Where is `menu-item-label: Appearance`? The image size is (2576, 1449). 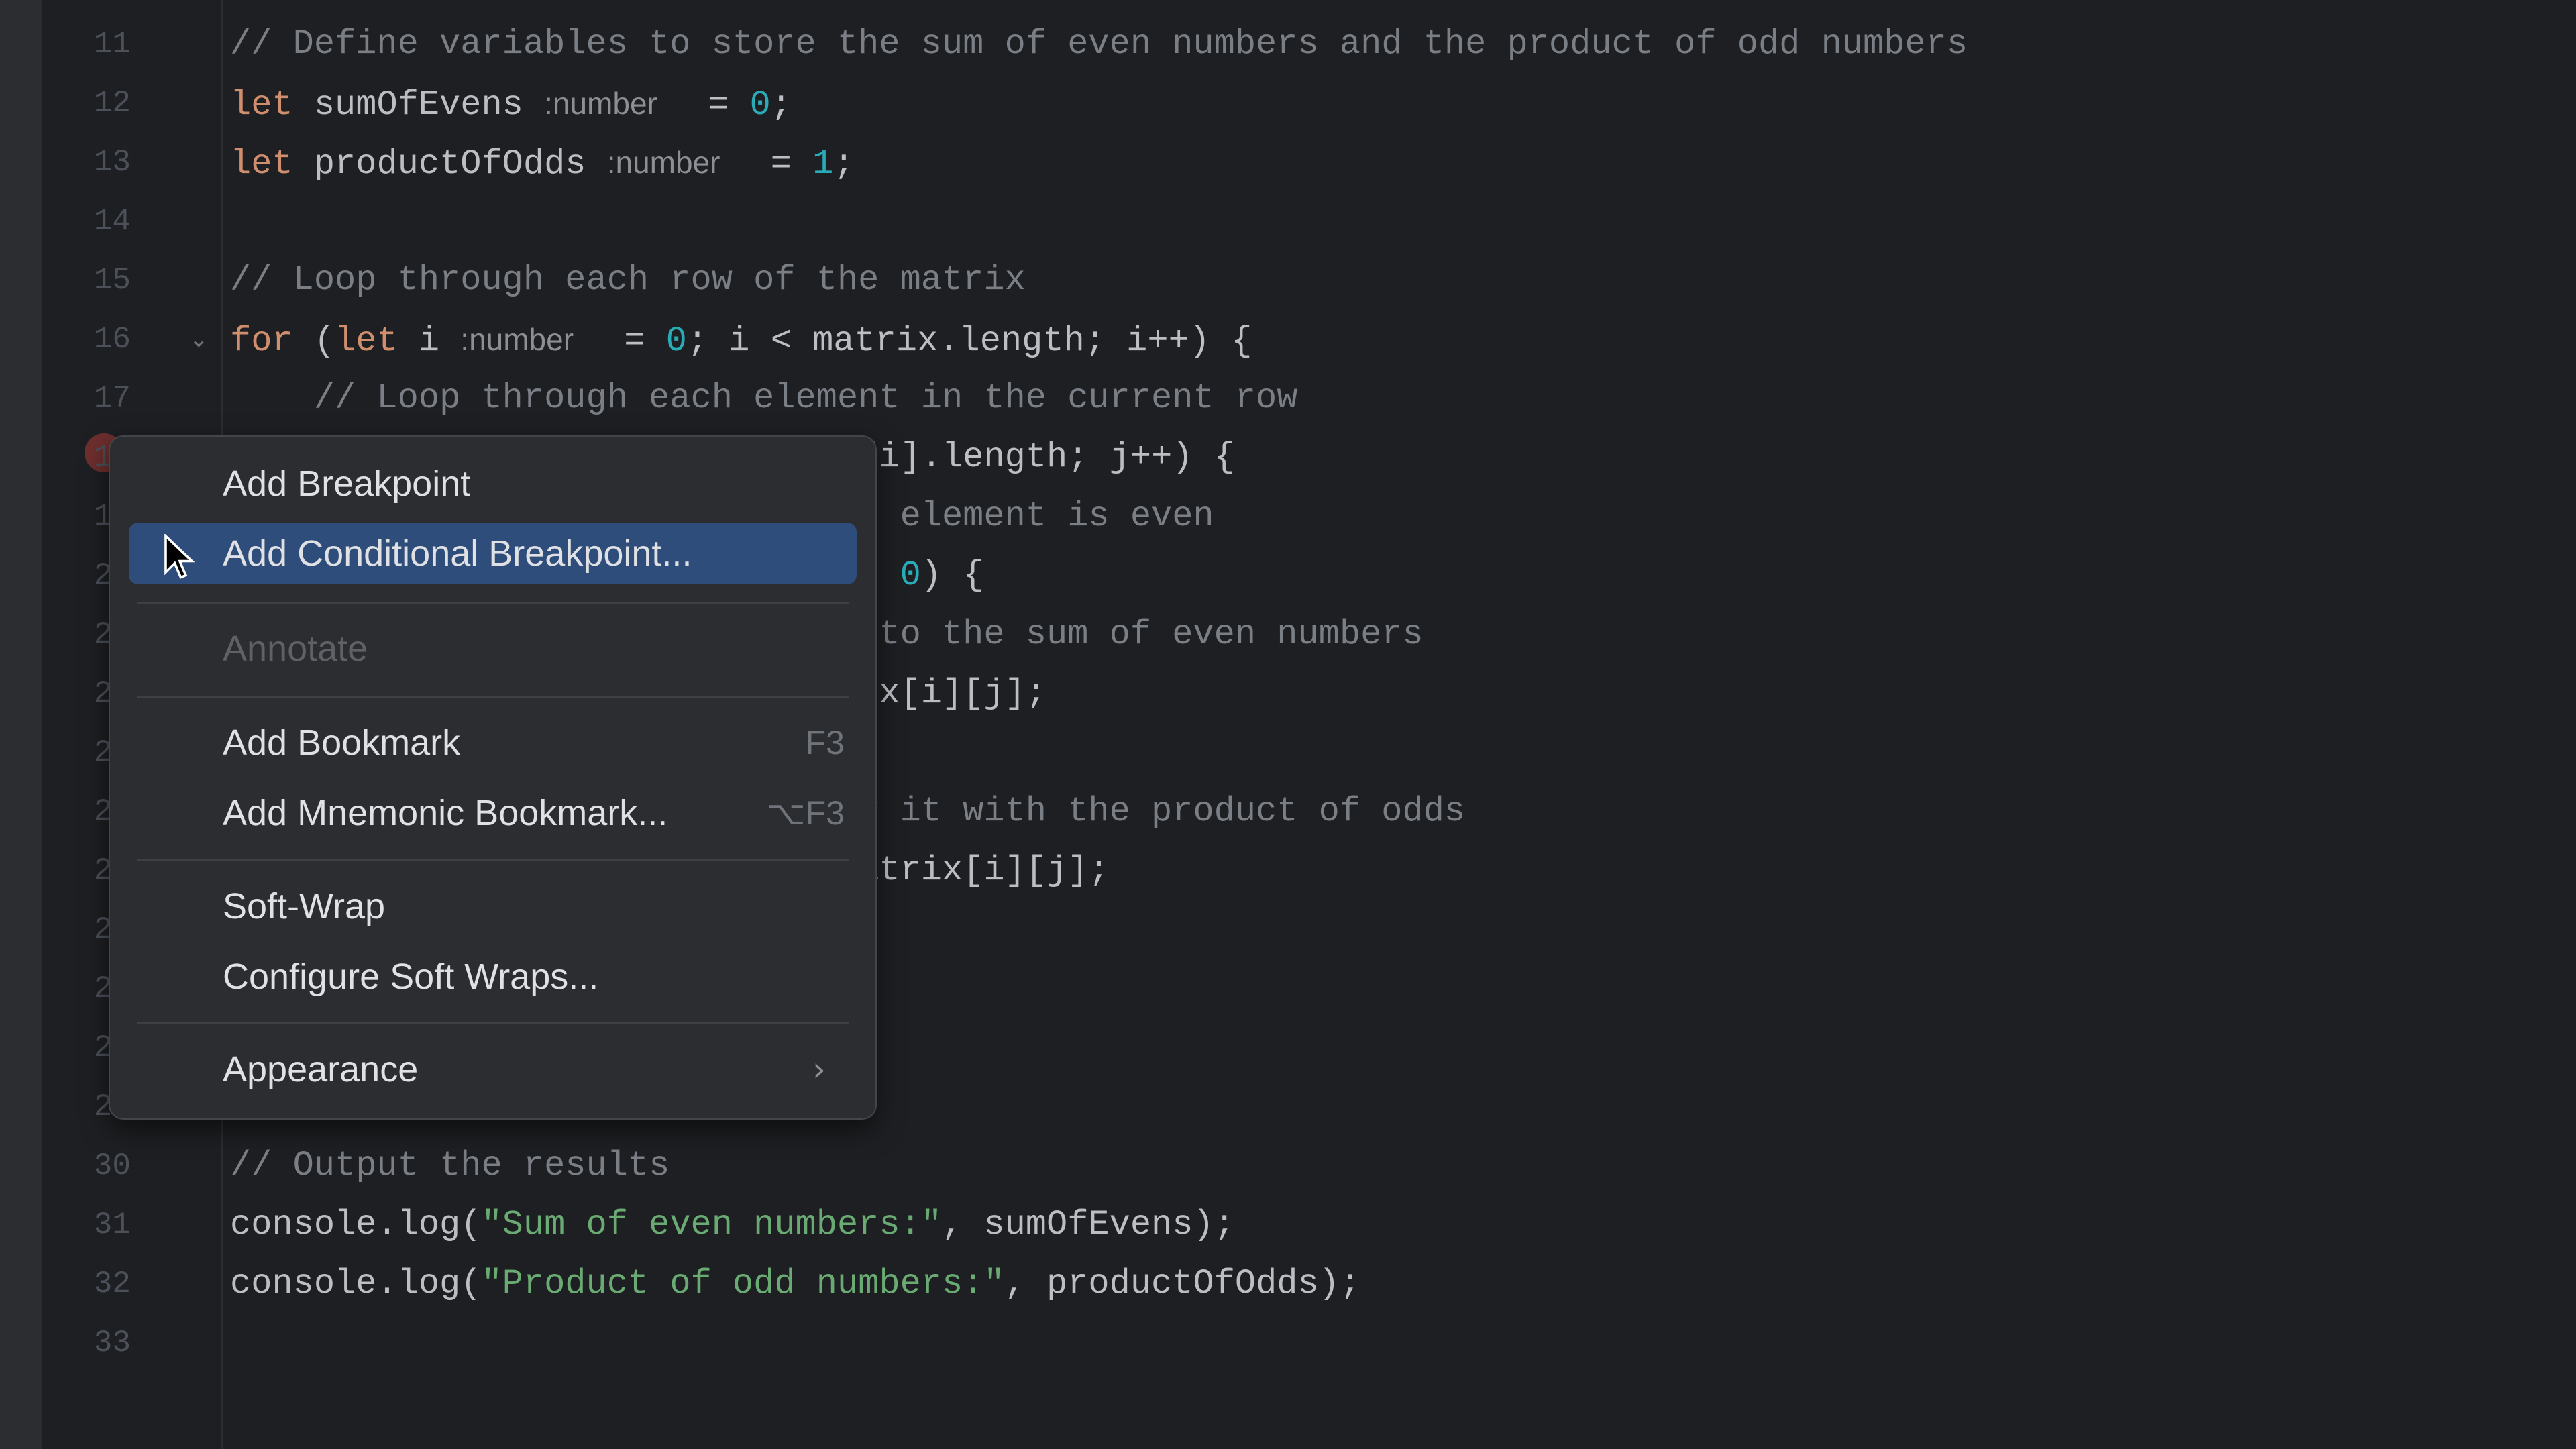
menu-item-label: Appearance is located at coordinates (321, 1069).